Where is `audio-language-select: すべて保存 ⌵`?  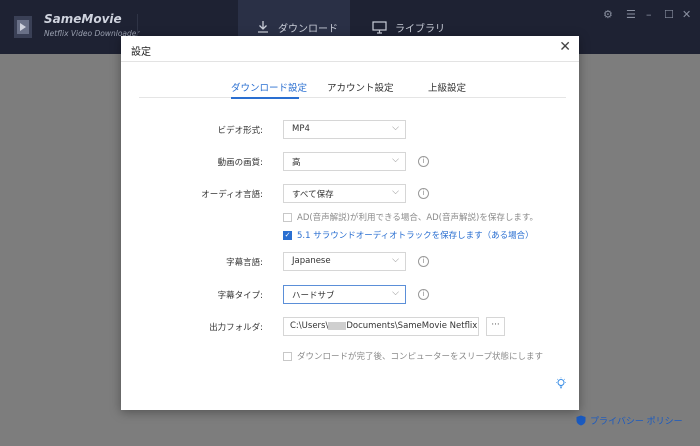
audio-language-select: すべて保存 ⌵ is located at coordinates (344, 193).